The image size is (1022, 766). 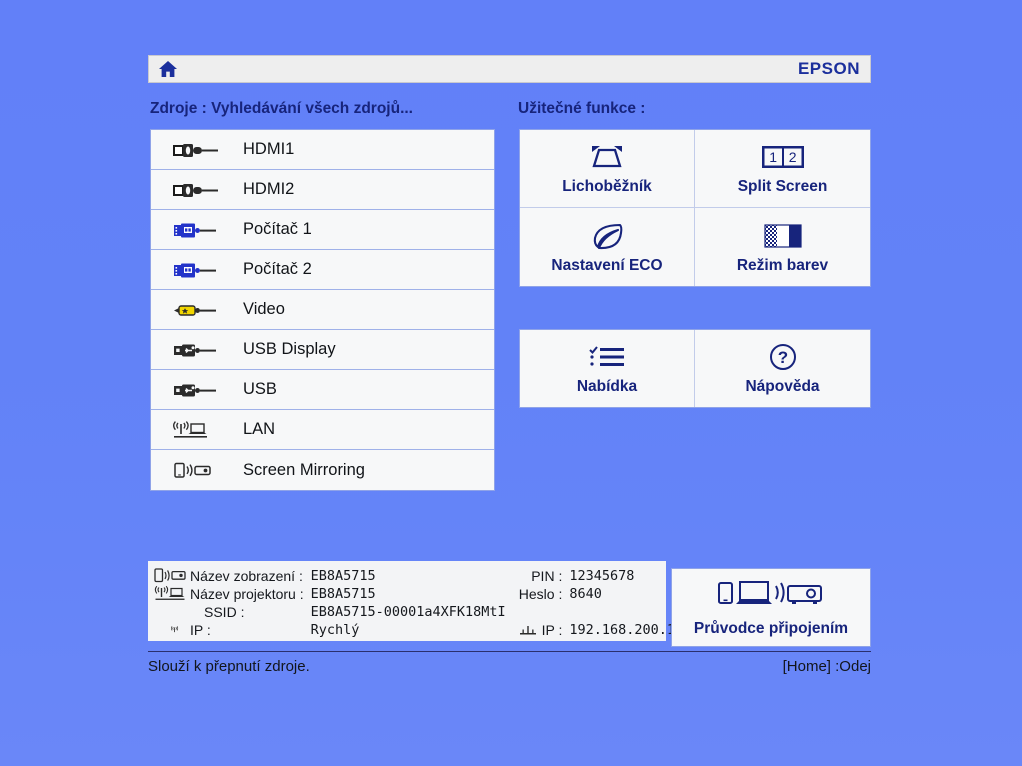 What do you see at coordinates (607, 386) in the screenshot?
I see `function-label: Nabídka` at bounding box center [607, 386].